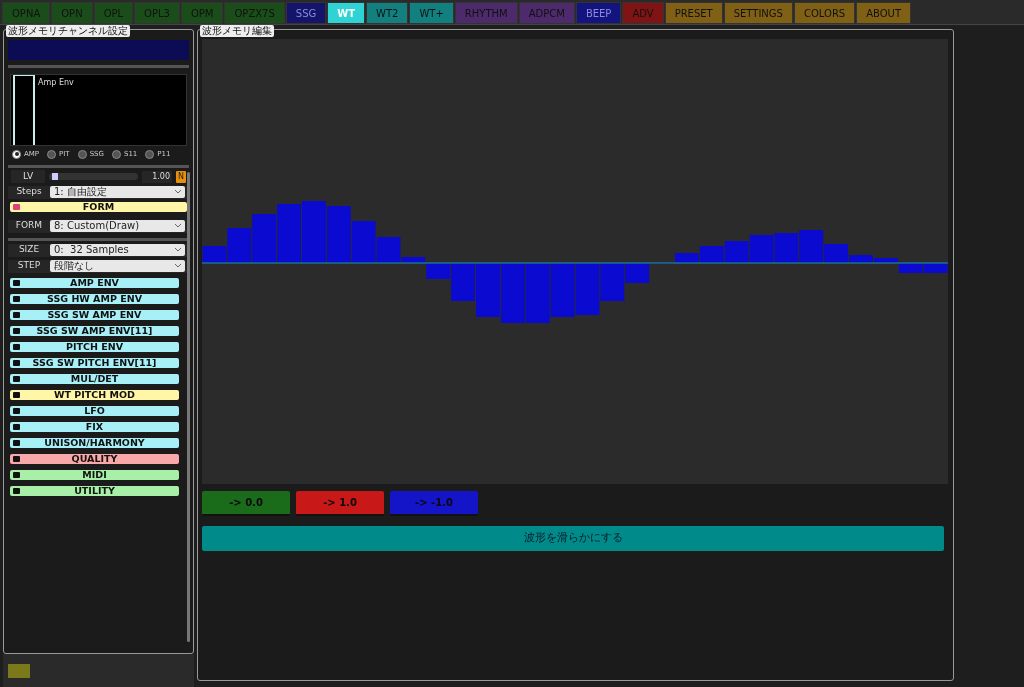 The image size is (1024, 687). What do you see at coordinates (29, 250) in the screenshot?
I see `field-label: SIZE` at bounding box center [29, 250].